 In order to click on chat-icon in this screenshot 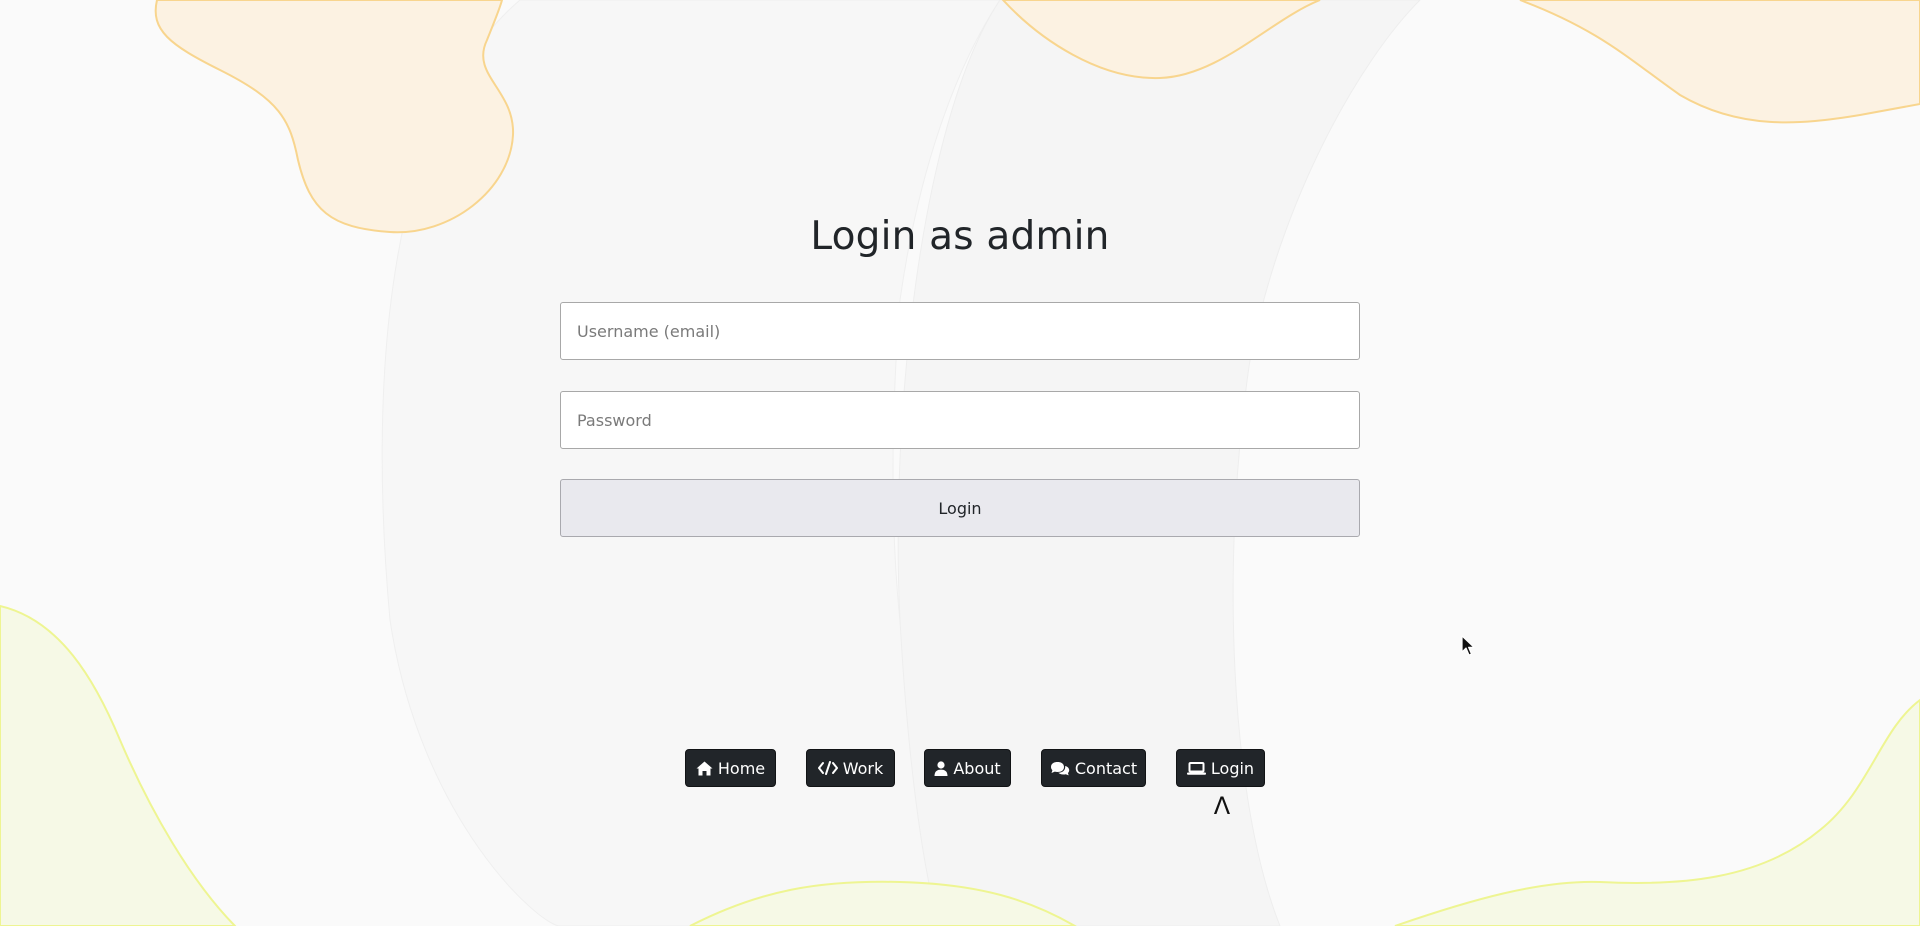, I will do `click(1060, 768)`.